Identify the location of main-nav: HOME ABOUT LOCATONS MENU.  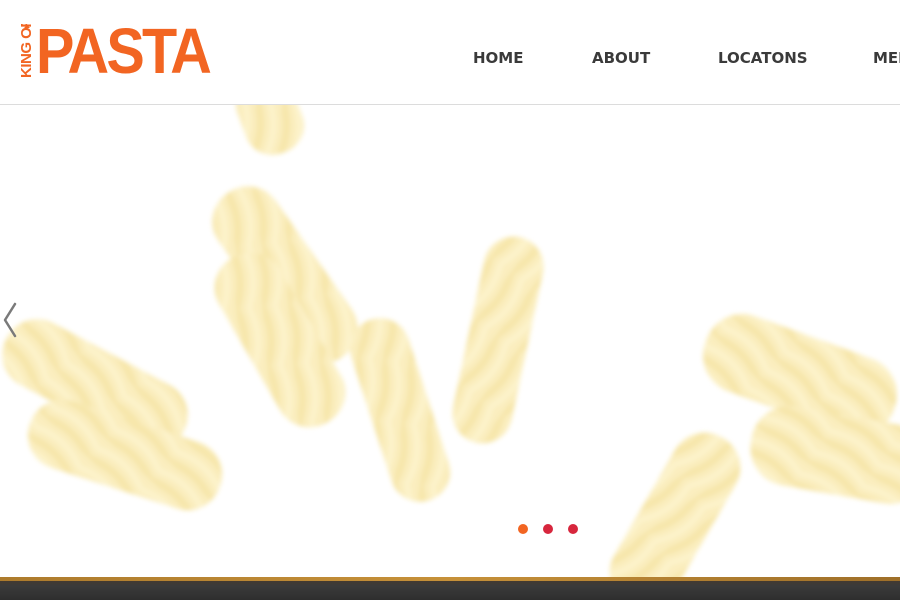
(450, 60).